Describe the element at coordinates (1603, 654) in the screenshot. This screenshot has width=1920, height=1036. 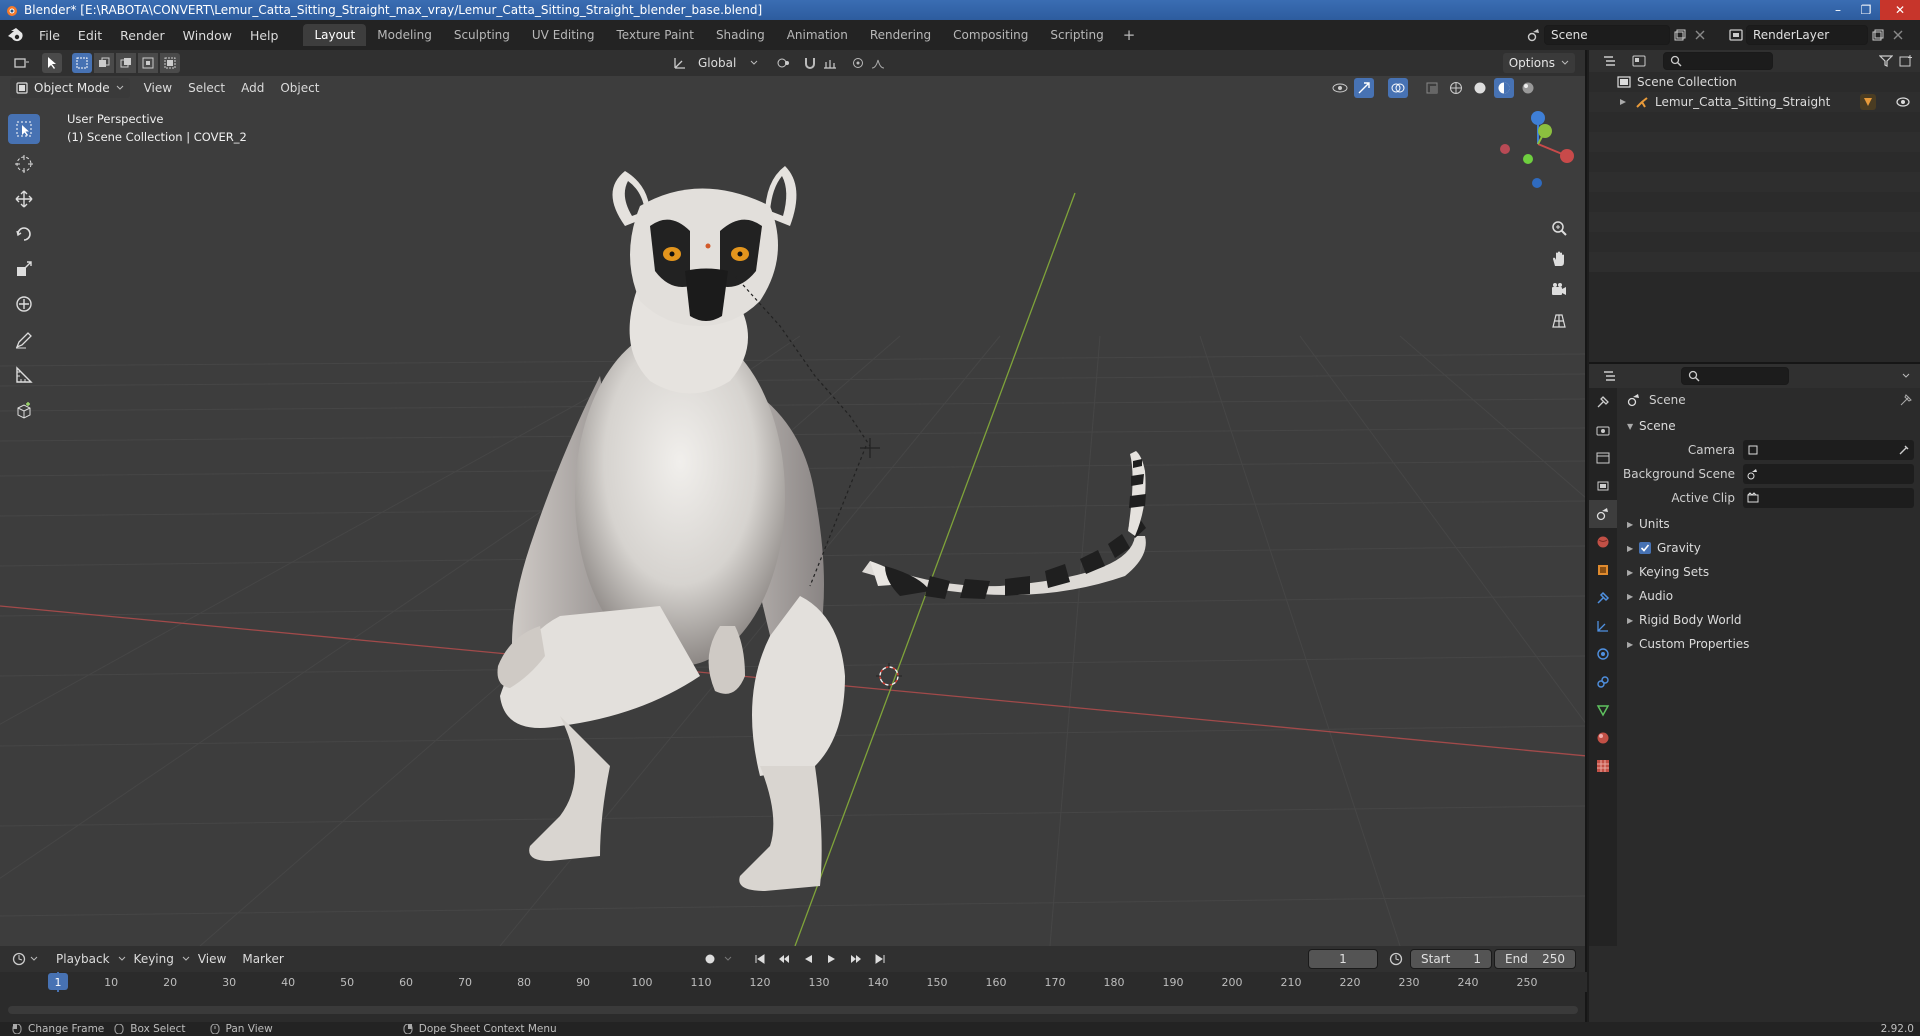
I see `physics-tab-icon` at that location.